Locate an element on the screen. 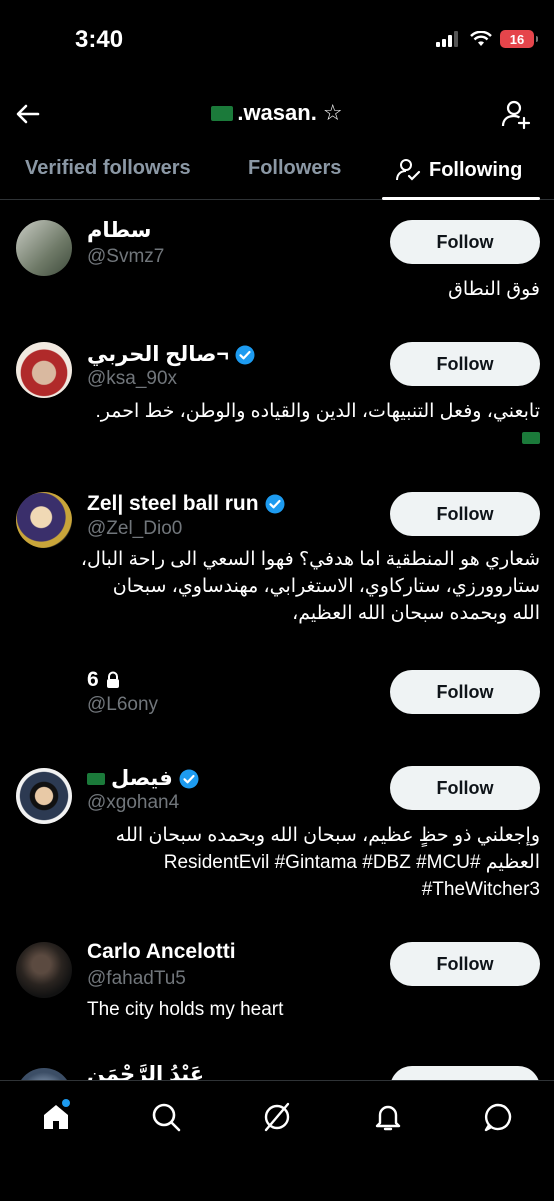 The height and width of the screenshot is (1201, 554). tab-verified-followers: Verified followers is located at coordinates (108, 168).